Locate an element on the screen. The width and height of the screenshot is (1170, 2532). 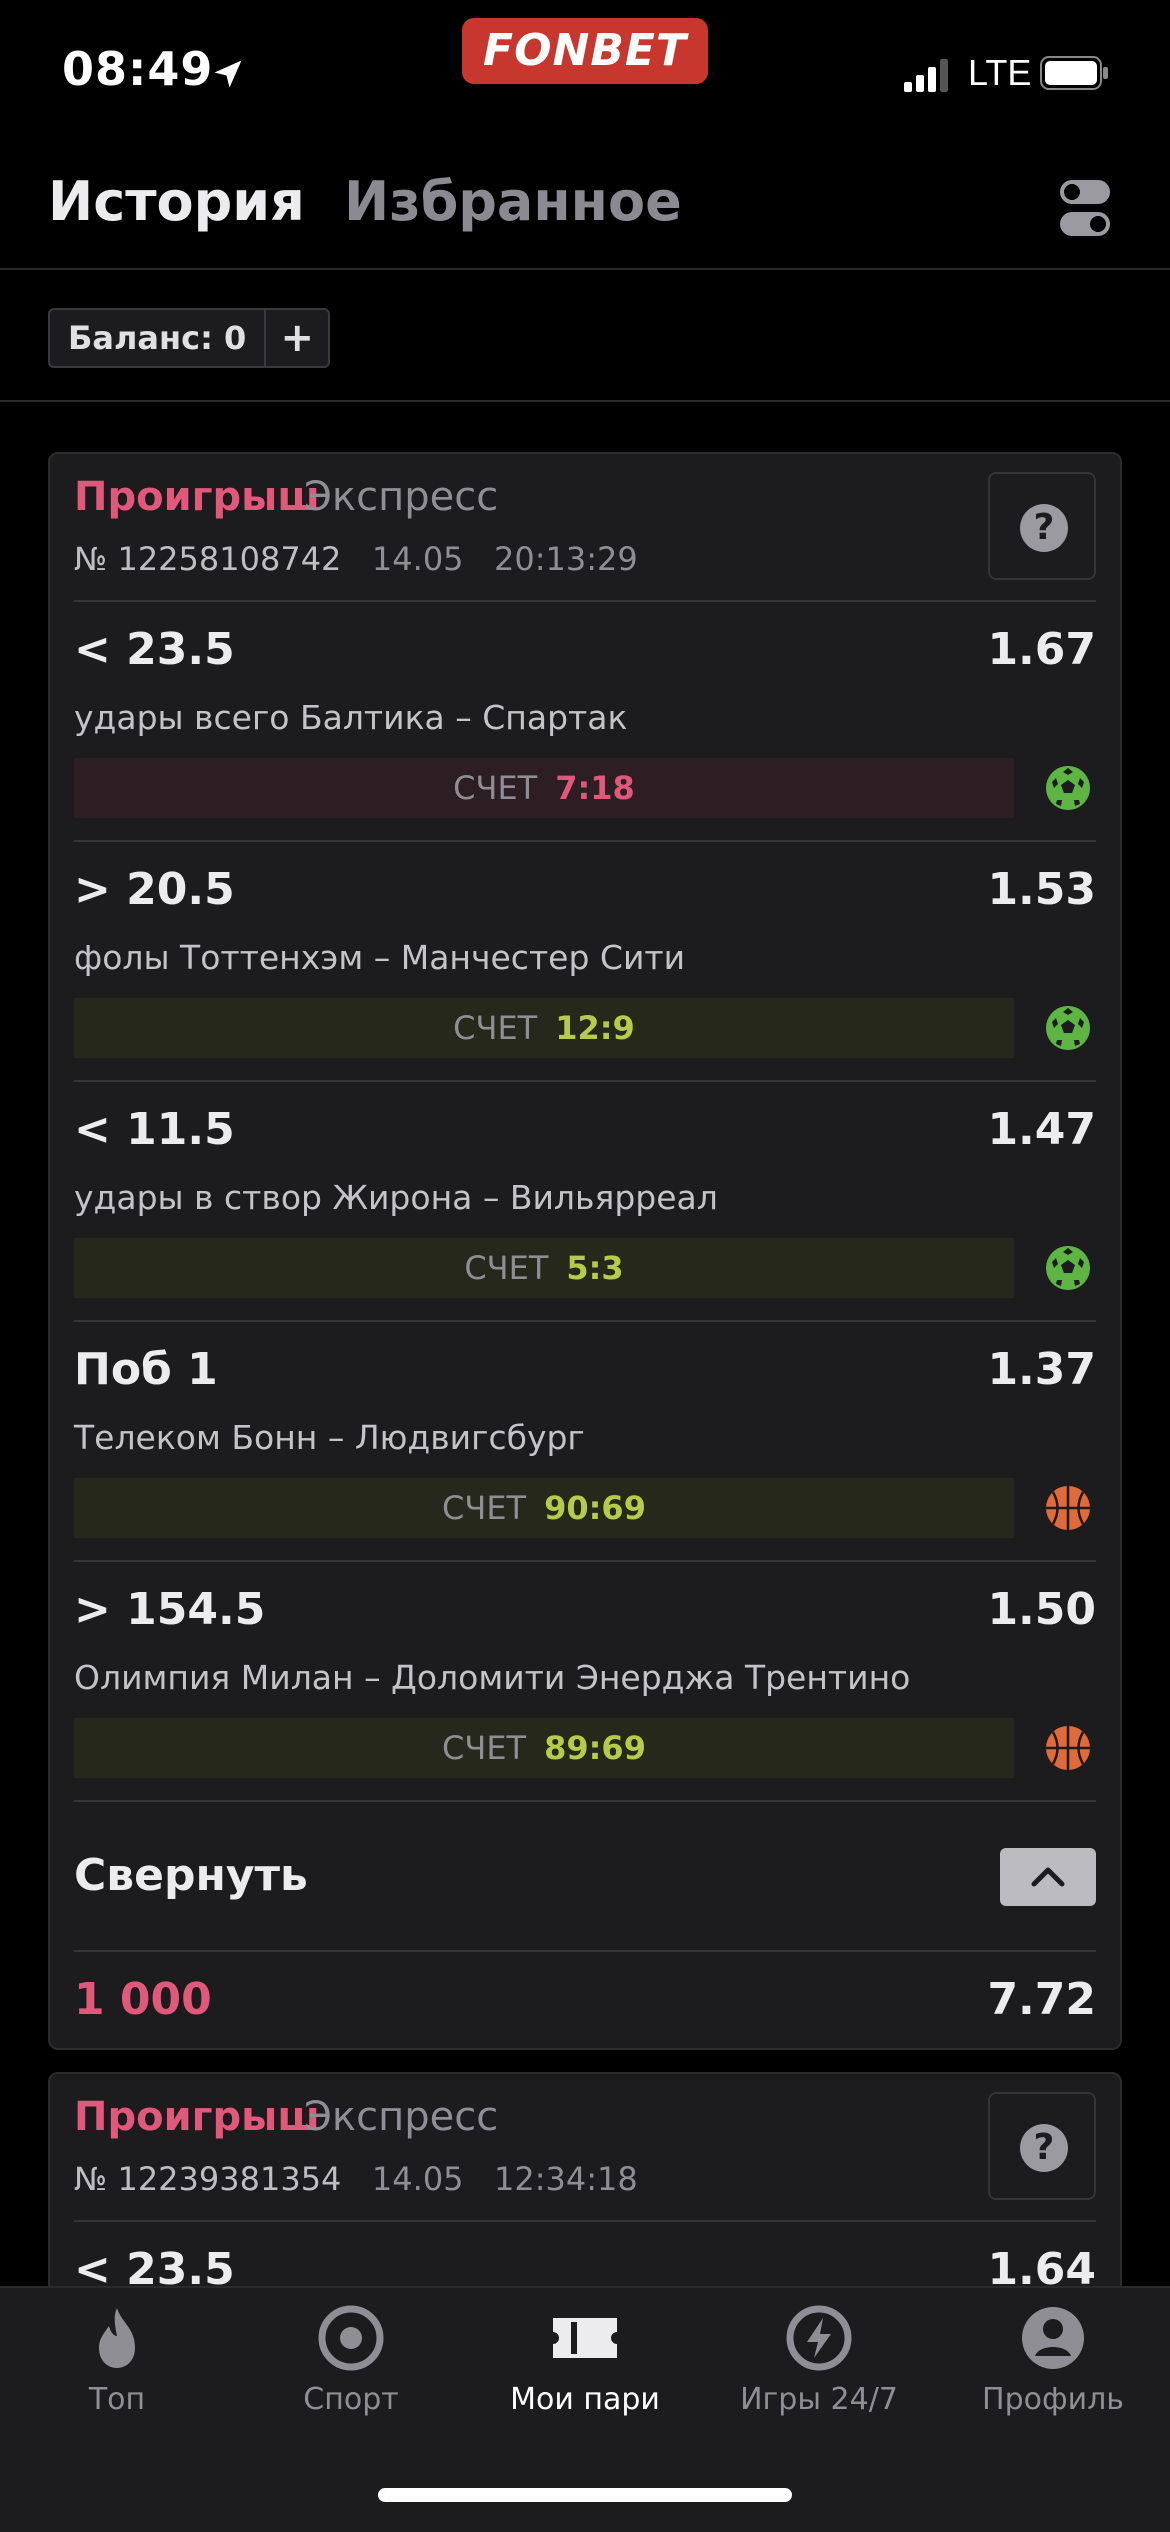
home-indicator is located at coordinates (585, 2495).